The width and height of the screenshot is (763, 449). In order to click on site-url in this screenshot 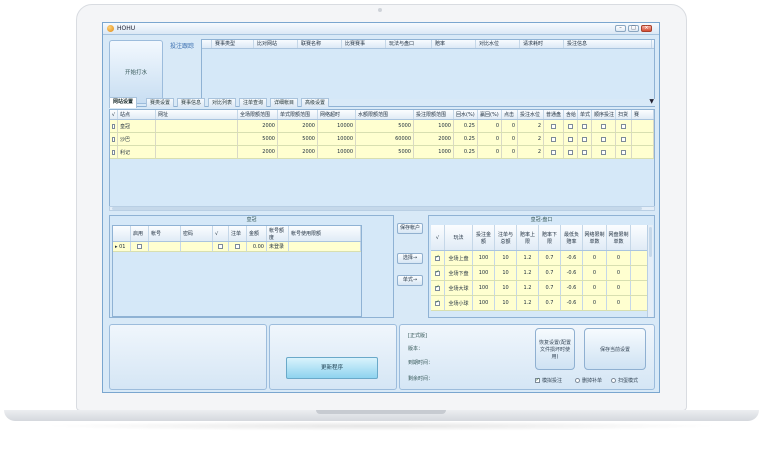, I will do `click(197, 139)`.